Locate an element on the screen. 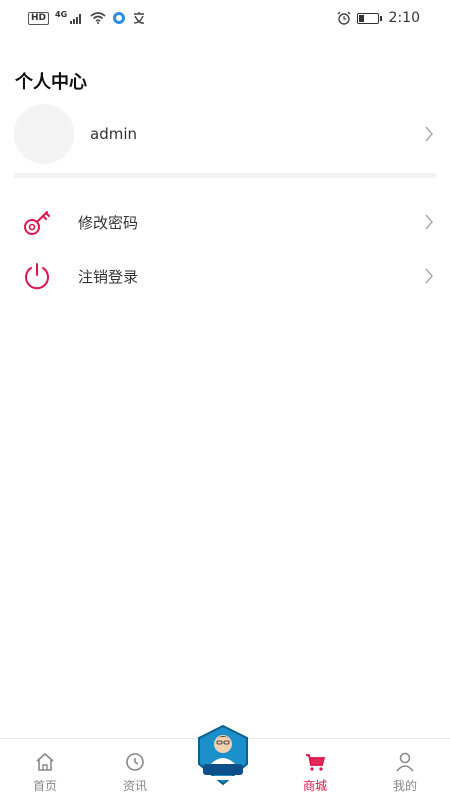 This screenshot has height=800, width=450. signal-icon is located at coordinates (76, 19).